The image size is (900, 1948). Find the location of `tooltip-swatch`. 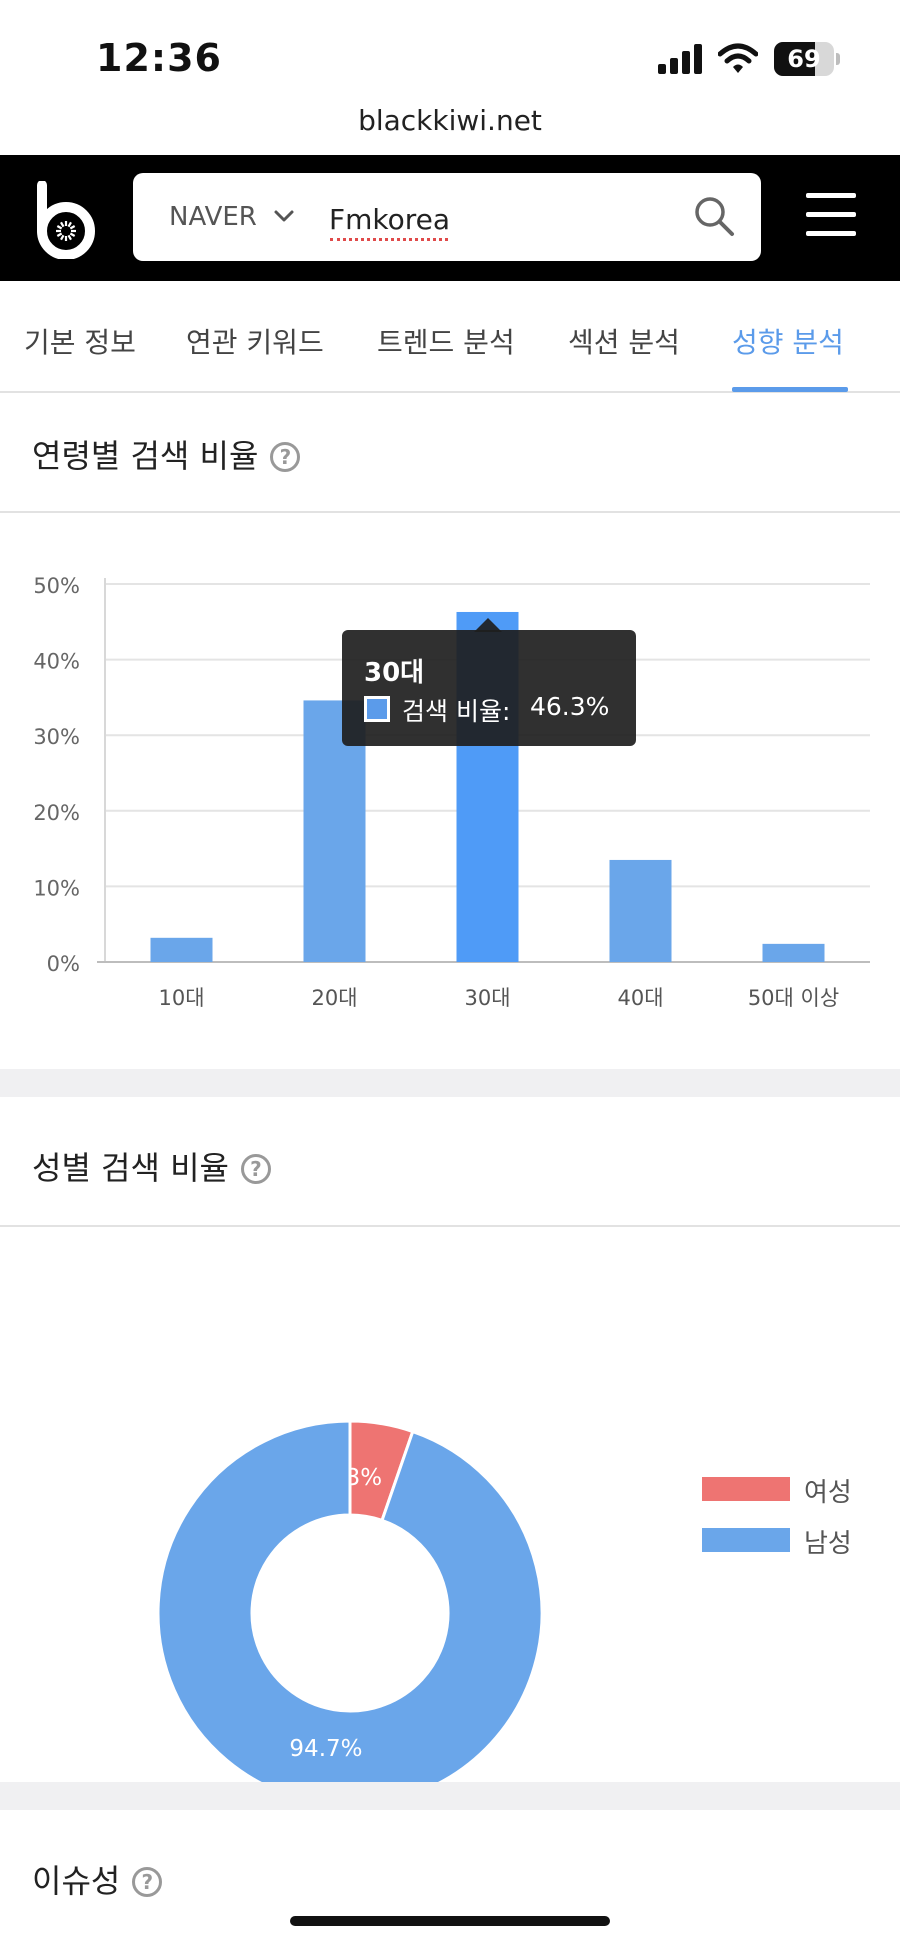

tooltip-swatch is located at coordinates (377, 709).